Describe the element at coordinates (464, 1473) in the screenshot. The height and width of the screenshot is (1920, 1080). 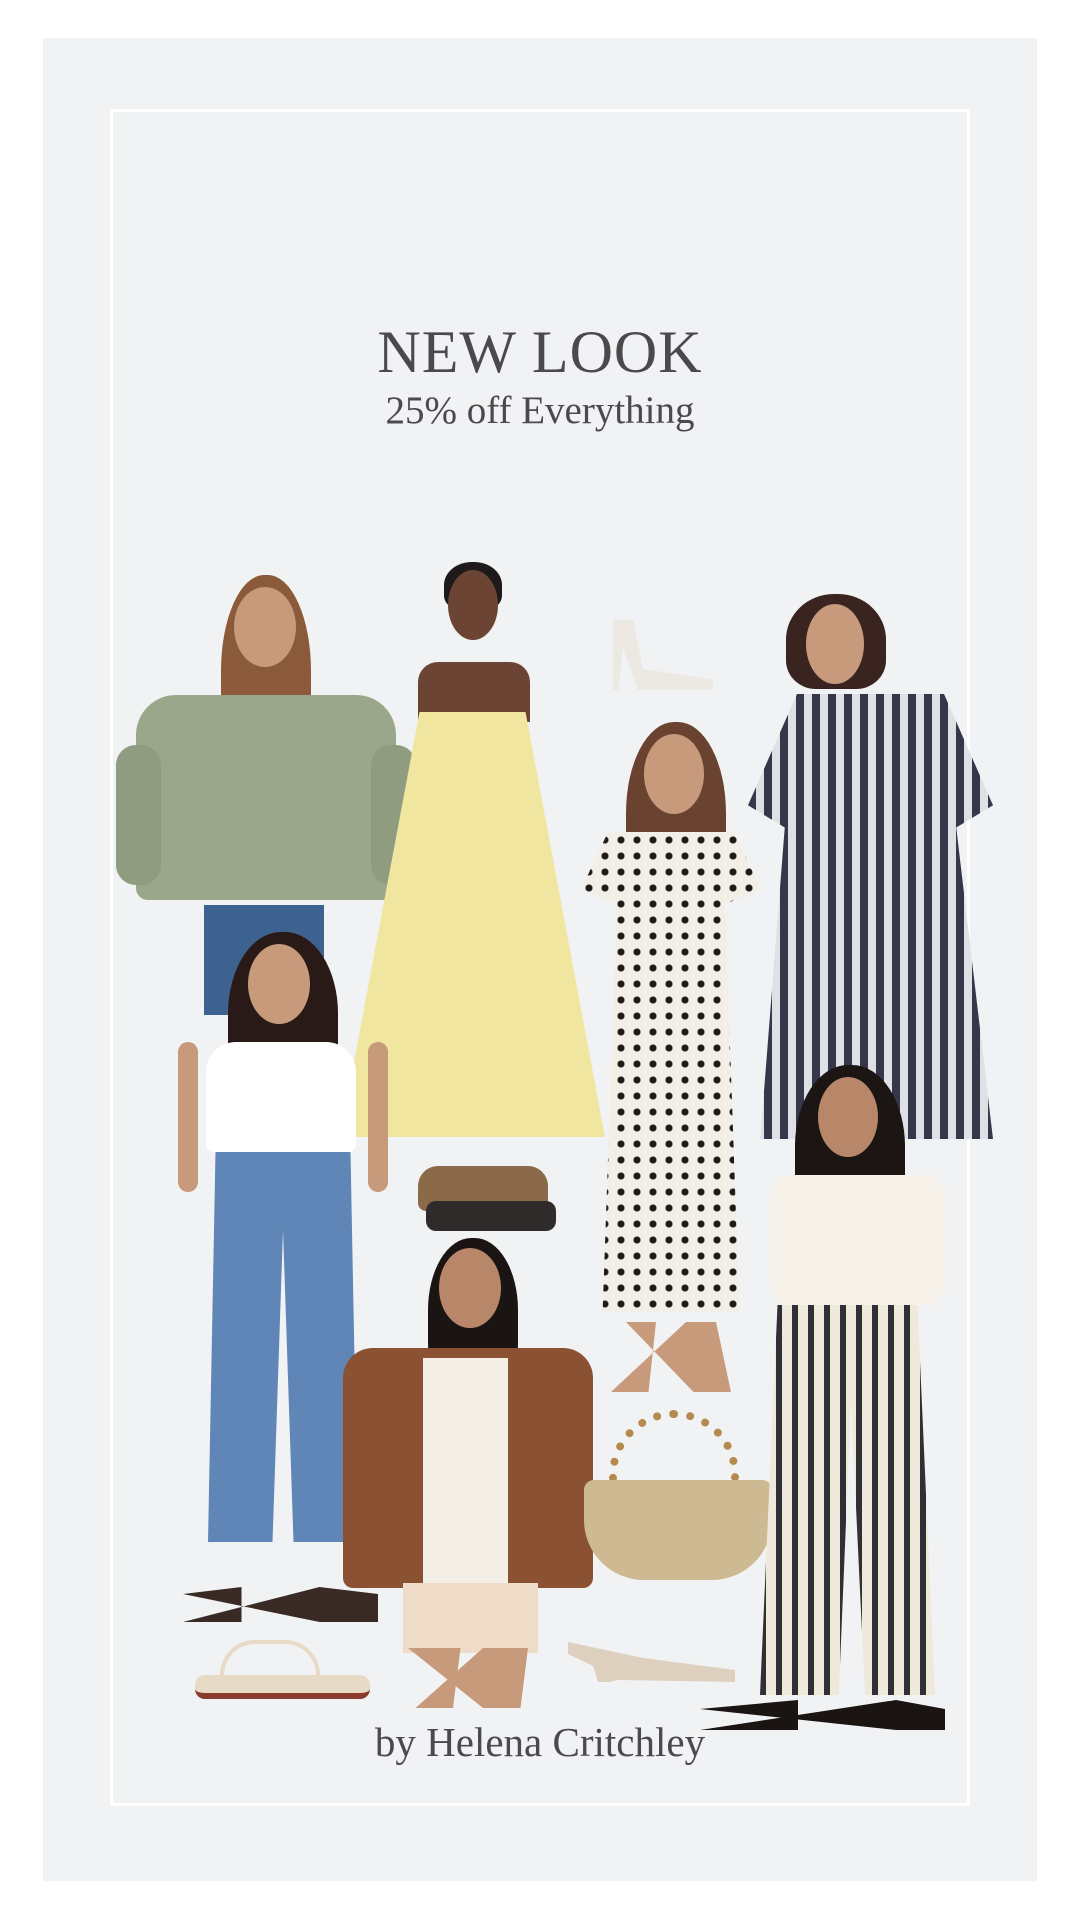
I see `product-suede-jacket-and-shorts` at that location.